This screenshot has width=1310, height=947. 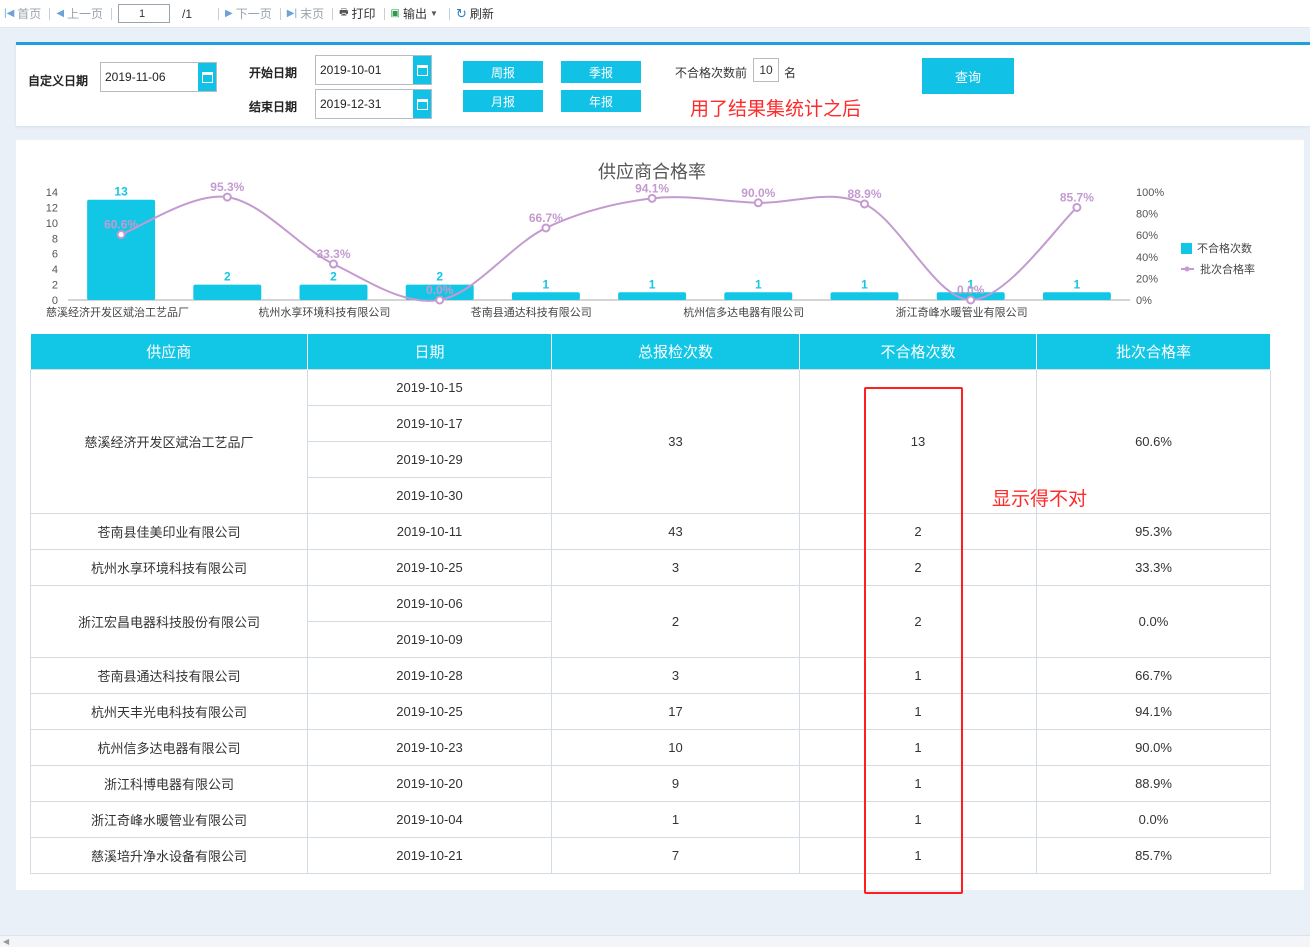 What do you see at coordinates (968, 76) in the screenshot?
I see `query-button: 查询` at bounding box center [968, 76].